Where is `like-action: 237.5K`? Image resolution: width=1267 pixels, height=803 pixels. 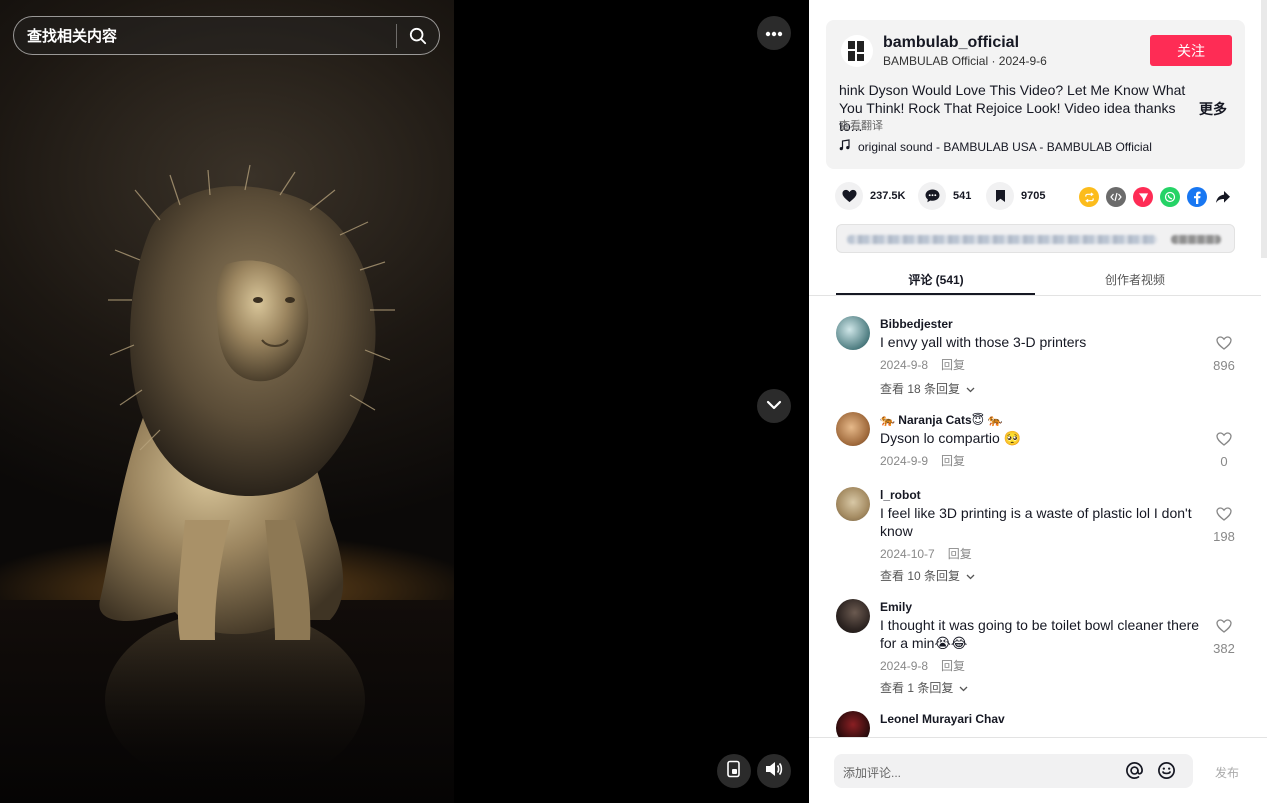
like-action: 237.5K is located at coordinates (870, 196).